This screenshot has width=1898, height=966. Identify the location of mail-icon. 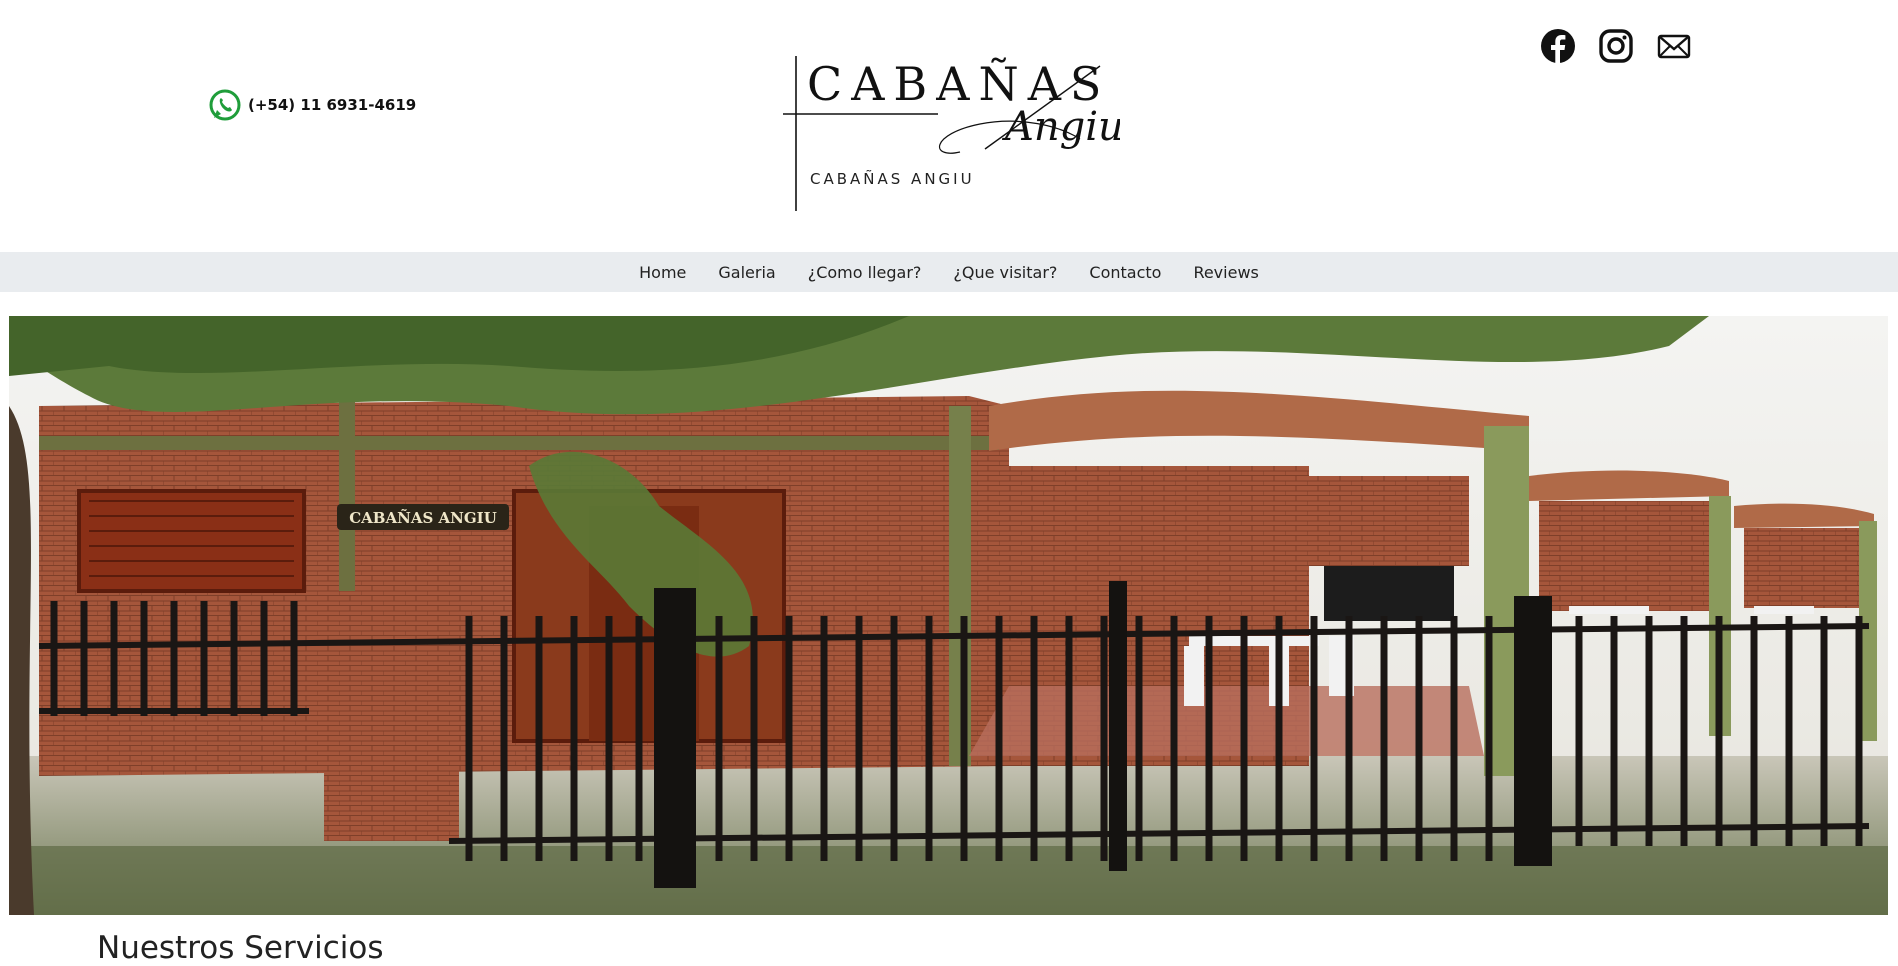
(1674, 46).